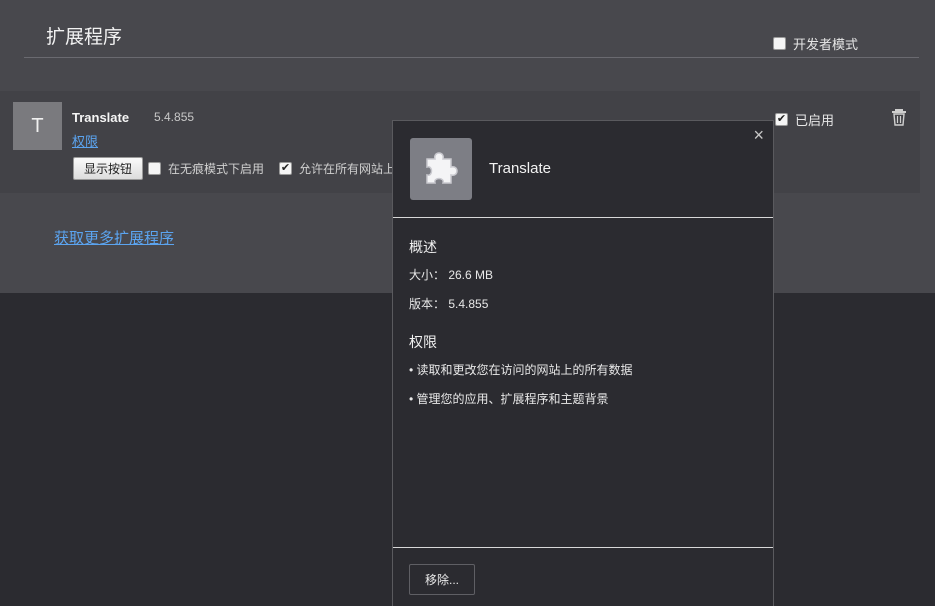 Image resolution: width=935 pixels, height=606 pixels. Describe the element at coordinates (521, 370) in the screenshot. I see `permission-item: • 读取和更改您在访问的网站上的所有数据` at that location.